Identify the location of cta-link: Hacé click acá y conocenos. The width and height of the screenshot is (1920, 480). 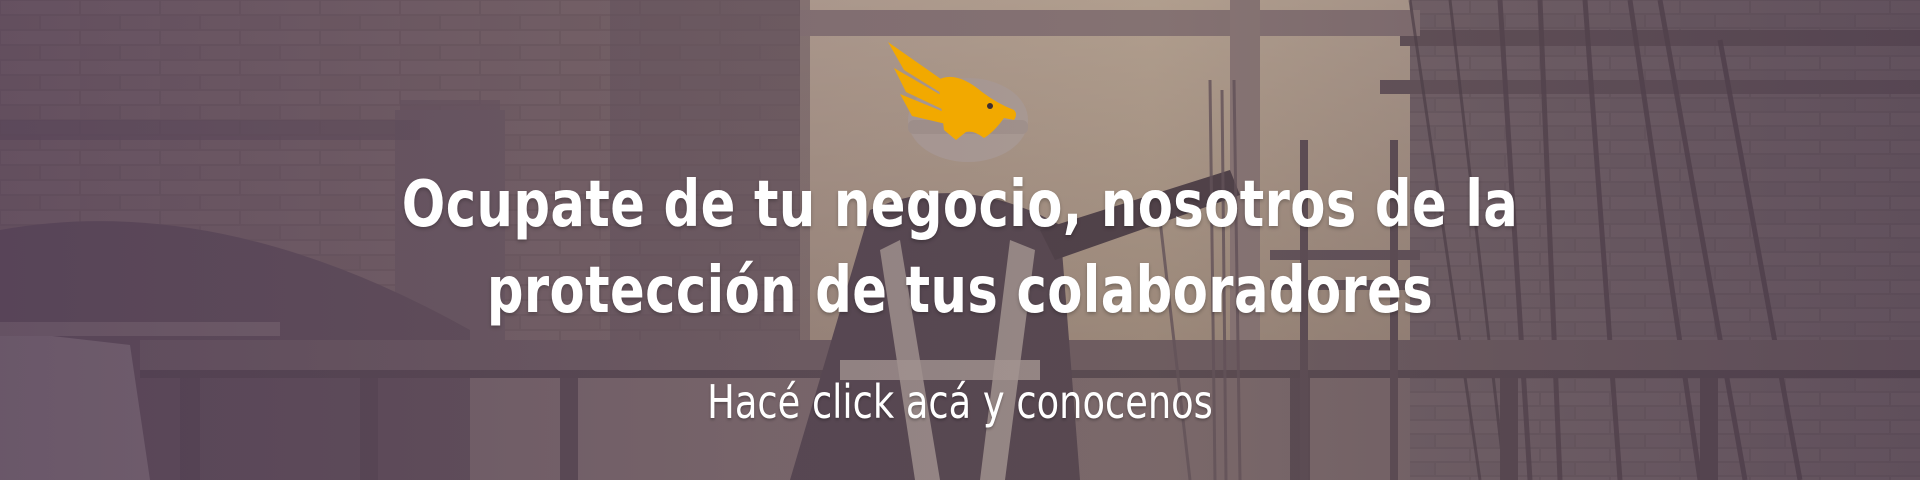
(960, 402).